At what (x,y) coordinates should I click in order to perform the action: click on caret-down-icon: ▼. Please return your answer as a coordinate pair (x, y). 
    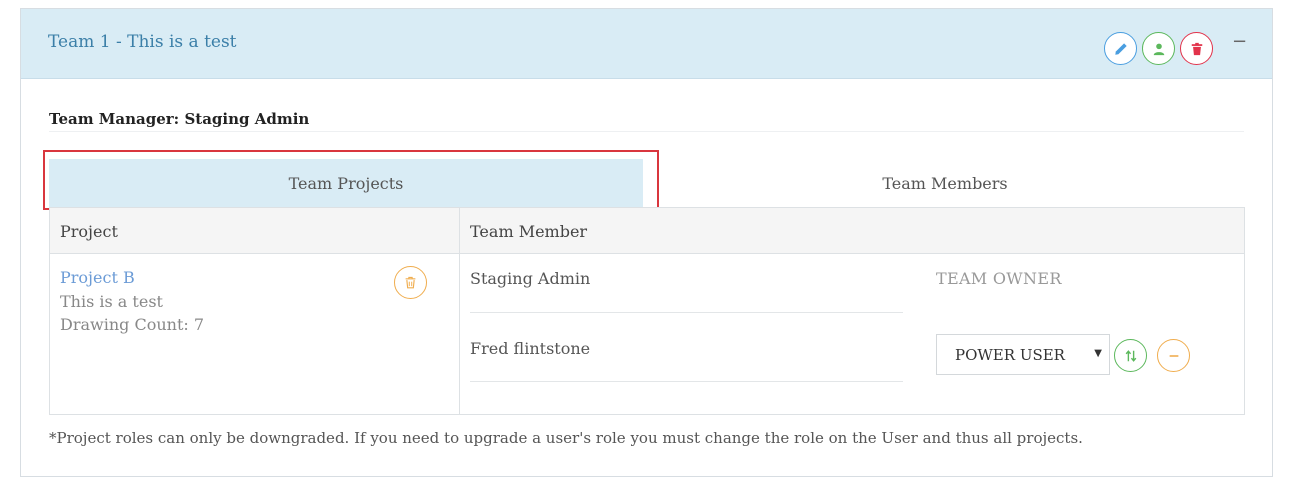
    Looking at the image, I should click on (1098, 353).